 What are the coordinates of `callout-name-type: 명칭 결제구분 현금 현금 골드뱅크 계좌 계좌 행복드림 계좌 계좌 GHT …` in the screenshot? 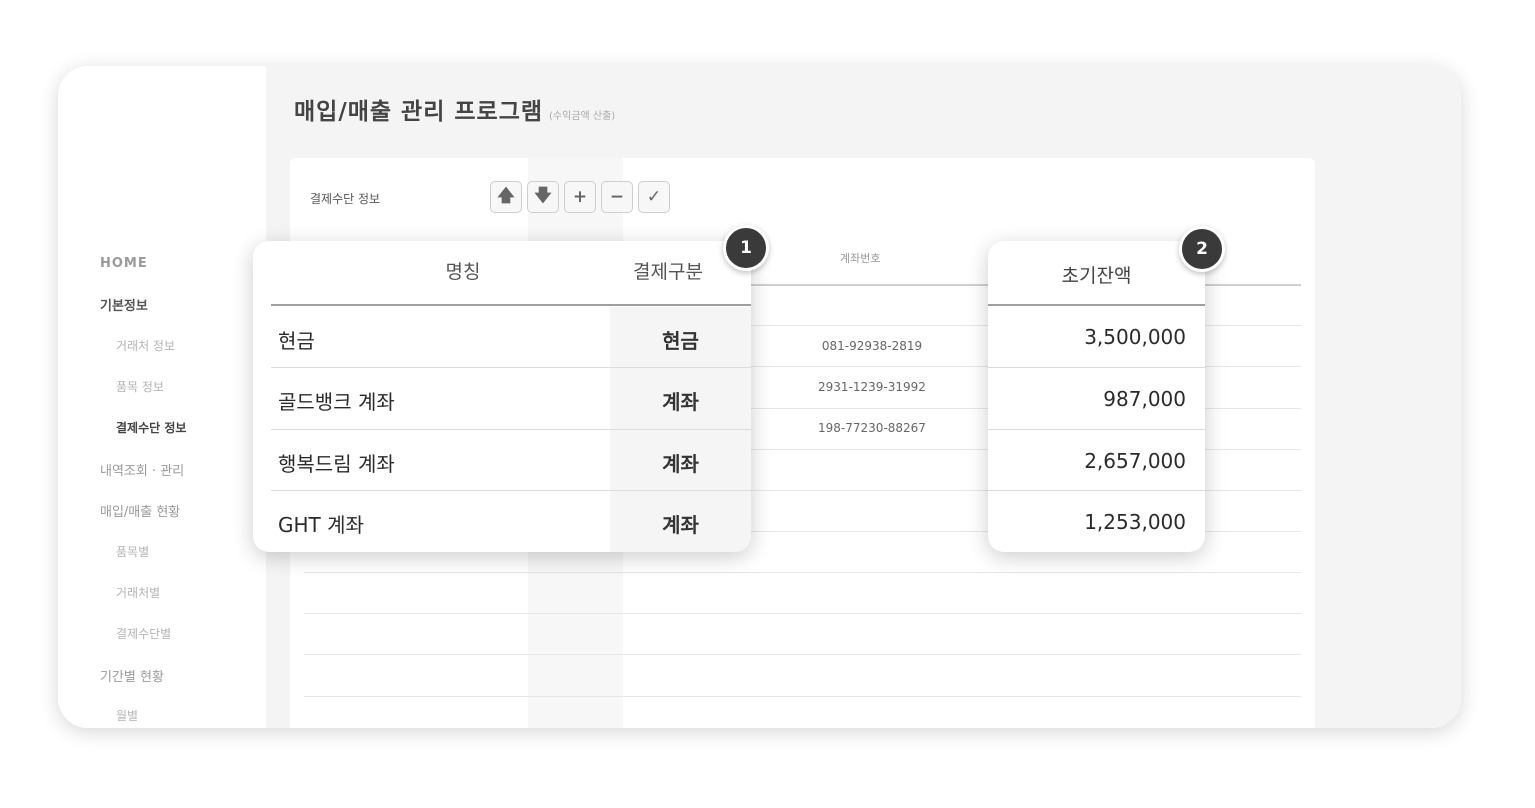 It's located at (502, 396).